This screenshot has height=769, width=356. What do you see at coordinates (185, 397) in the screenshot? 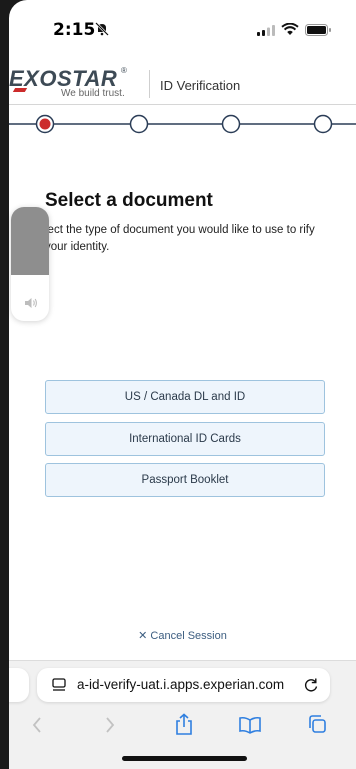
I see `option-us-canada-dl: US / Canada DL and ID` at bounding box center [185, 397].